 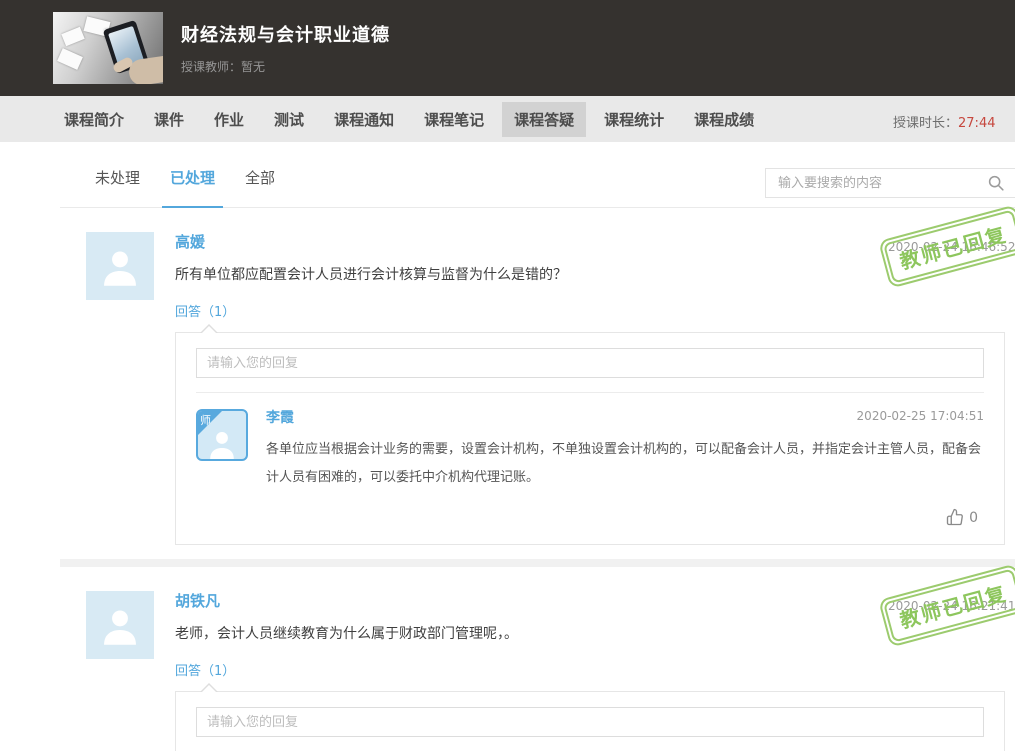 I want to click on entry-divider, so click(x=537, y=563).